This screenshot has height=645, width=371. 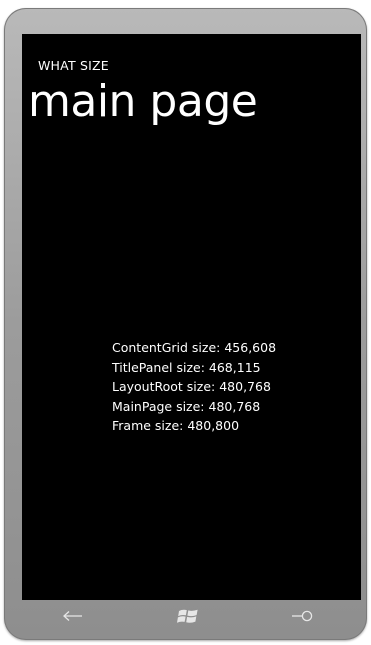 I want to click on search-button, so click(x=302, y=616).